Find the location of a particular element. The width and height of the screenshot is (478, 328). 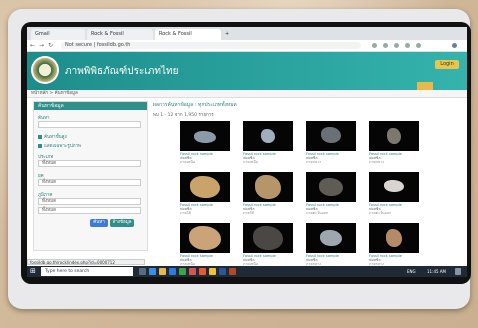

region-select-1: ทั้งหมด is located at coordinates (89, 201).